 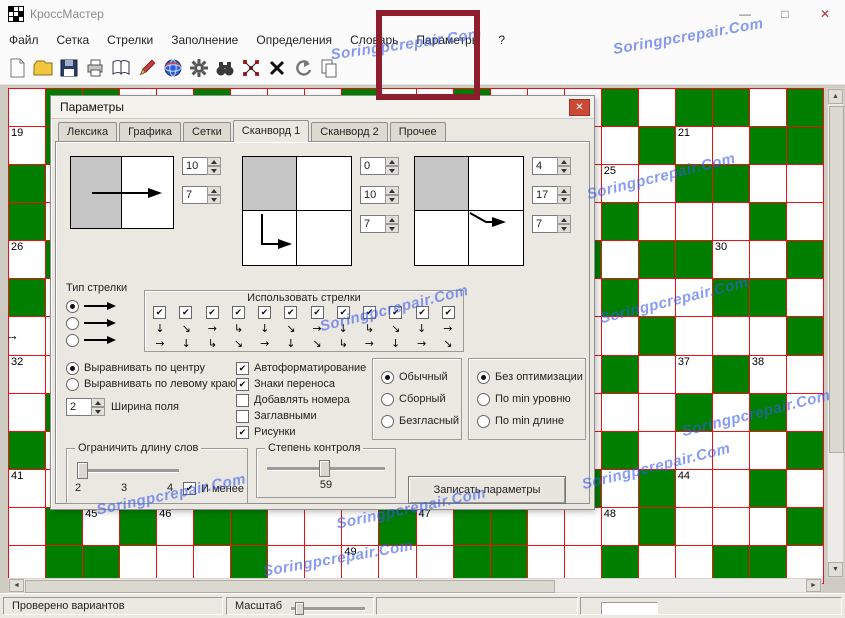 I want to click on grid-cell: 19, so click(x=27, y=146).